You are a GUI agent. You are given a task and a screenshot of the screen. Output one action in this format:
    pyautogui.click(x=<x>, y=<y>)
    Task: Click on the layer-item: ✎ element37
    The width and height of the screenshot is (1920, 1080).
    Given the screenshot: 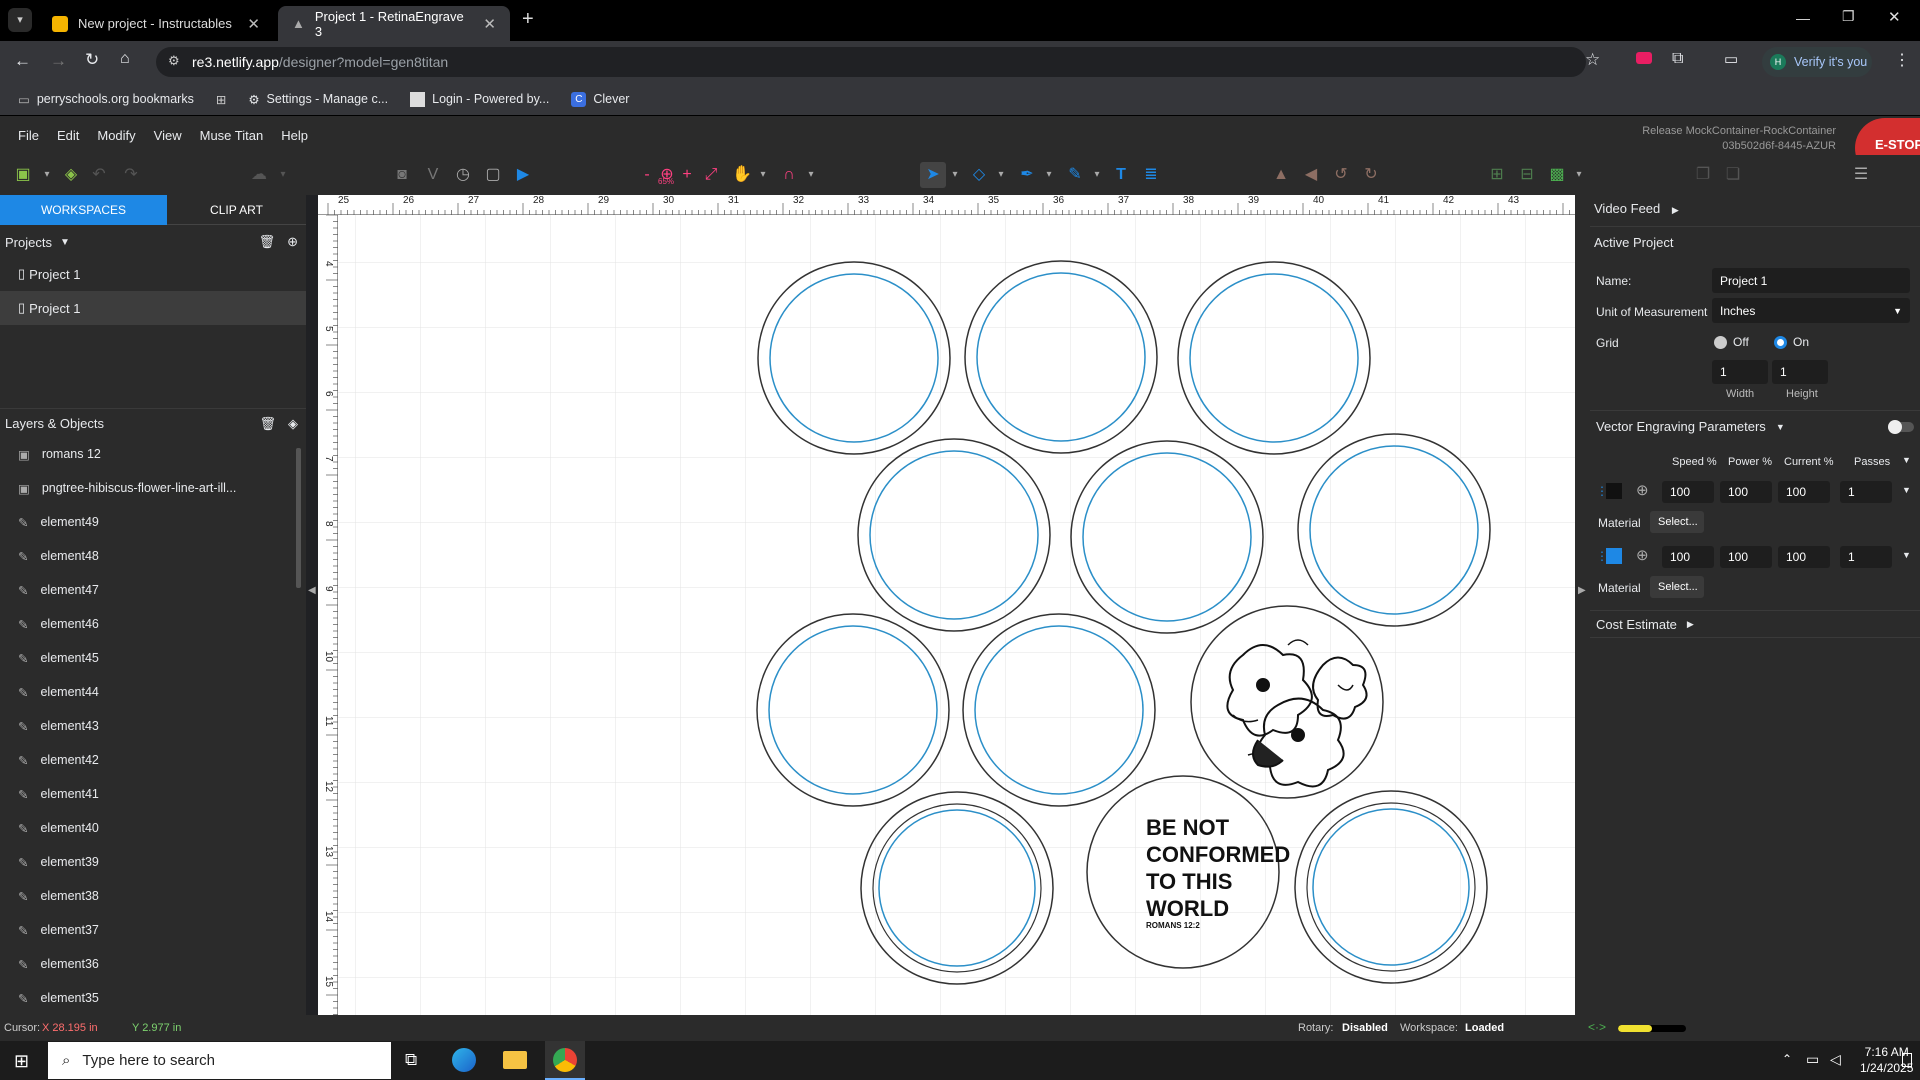 What is the action you would take?
    pyautogui.click(x=148, y=930)
    